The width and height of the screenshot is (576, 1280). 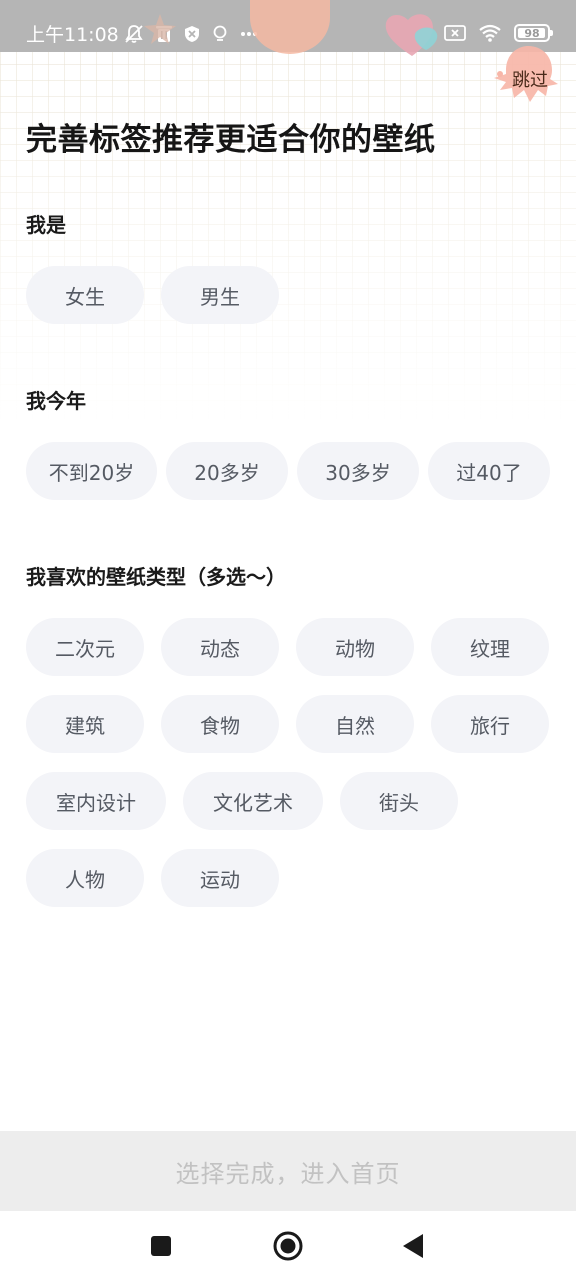 I want to click on back-icon, so click(x=413, y=1246).